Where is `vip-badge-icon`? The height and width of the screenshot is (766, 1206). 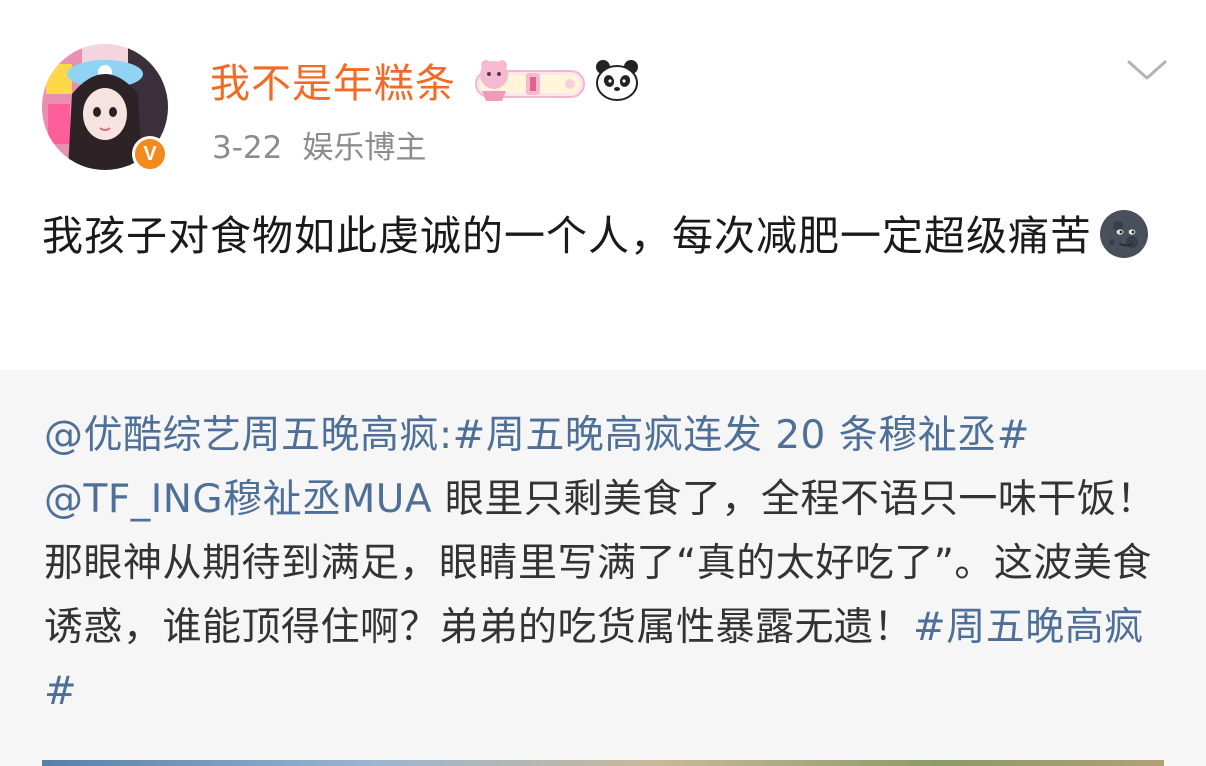 vip-badge-icon is located at coordinates (530, 80).